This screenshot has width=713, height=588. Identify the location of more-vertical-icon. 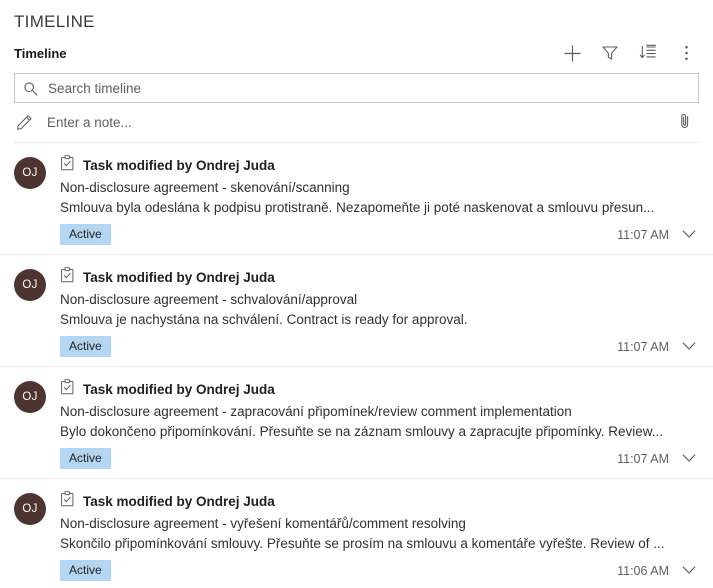
(686, 53).